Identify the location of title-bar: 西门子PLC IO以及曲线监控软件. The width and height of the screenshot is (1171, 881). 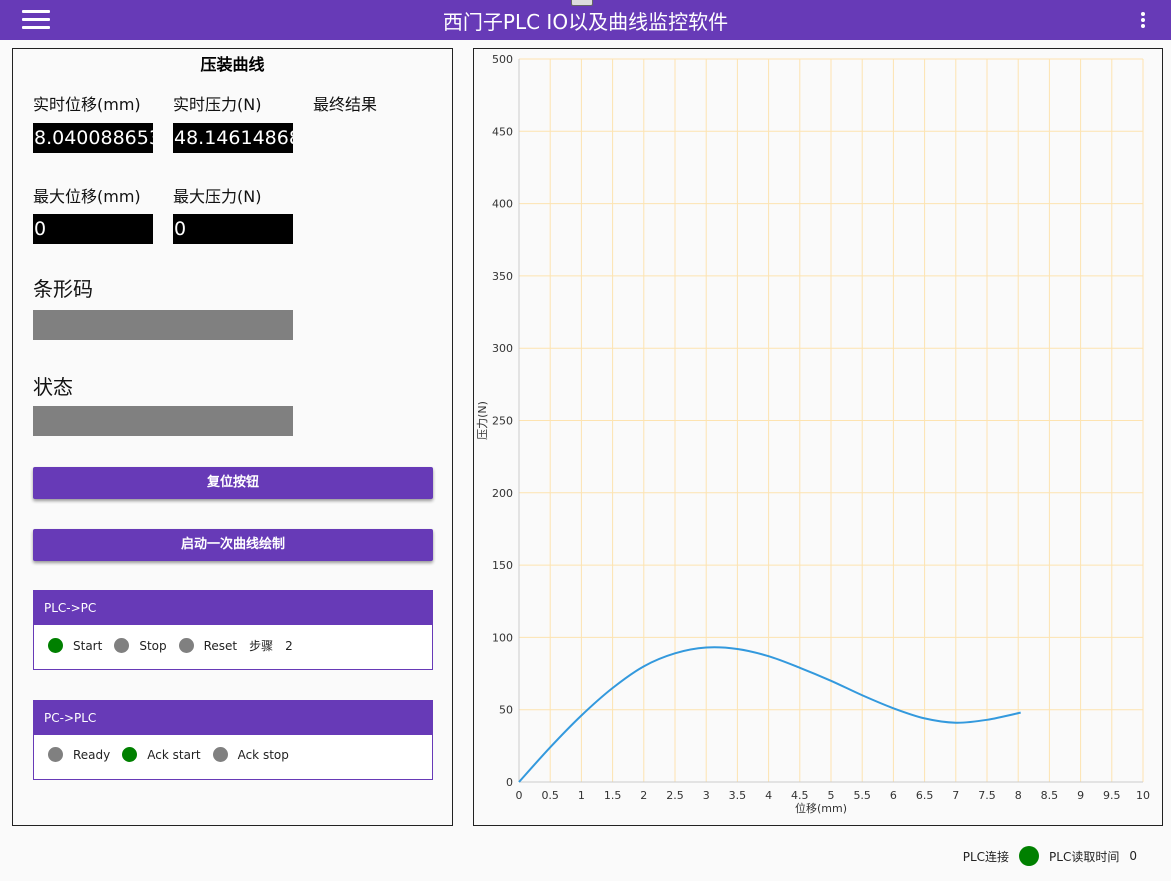
(585, 20).